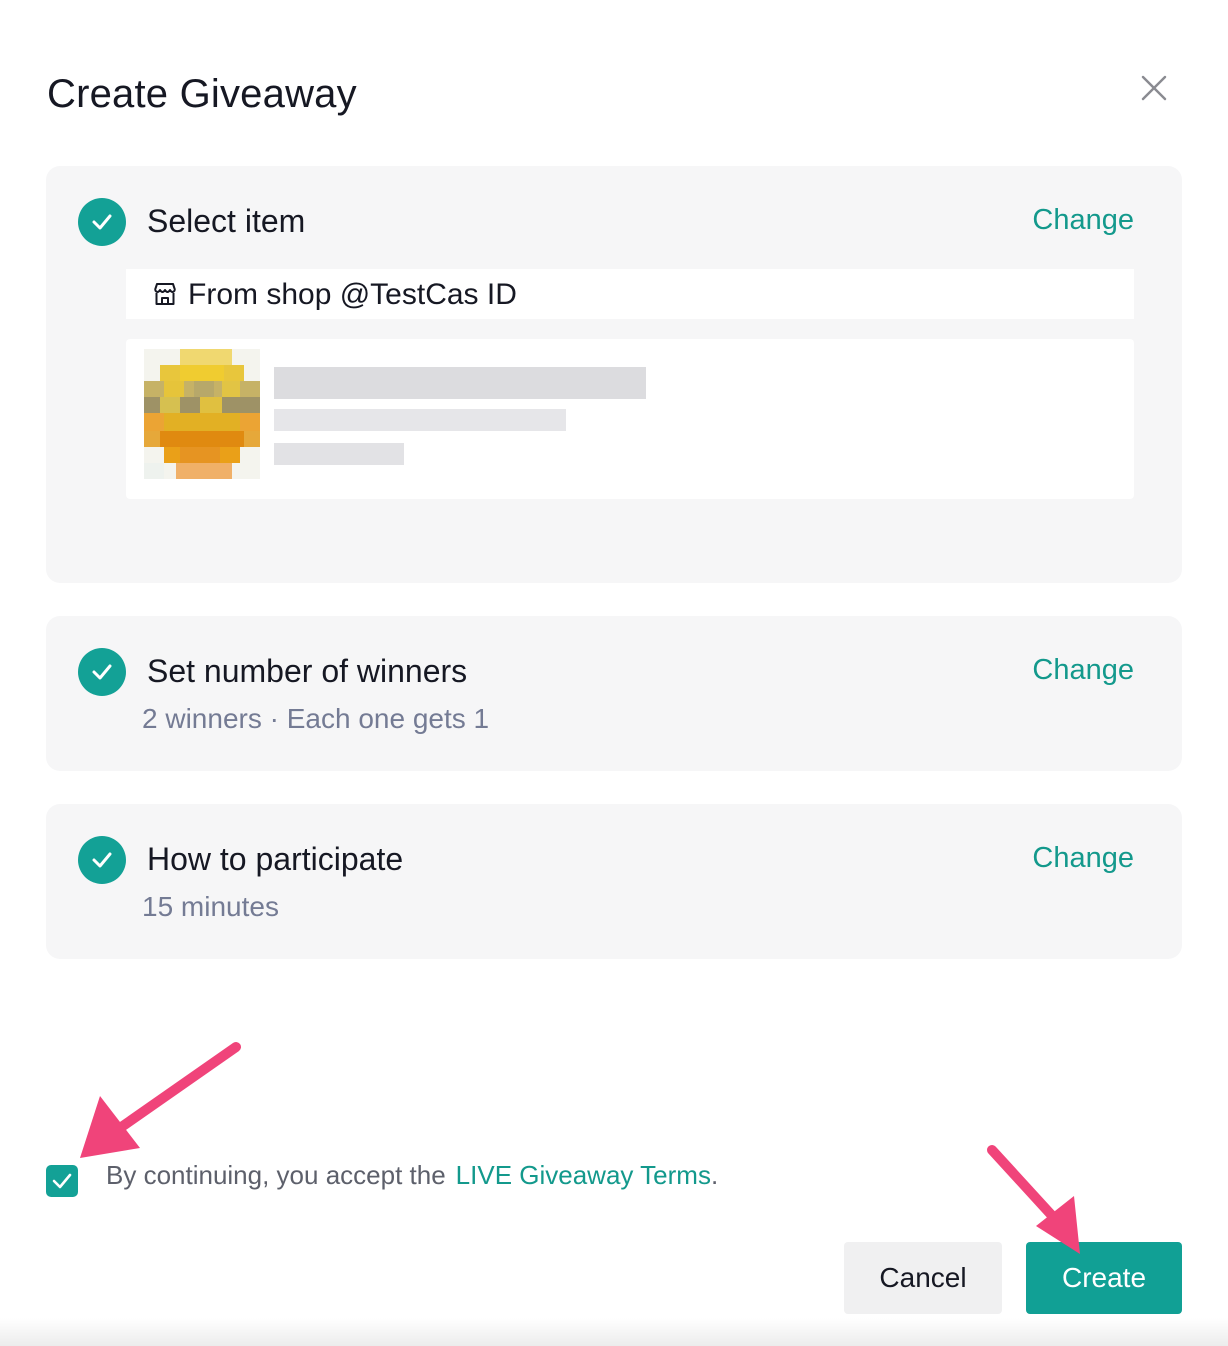 The width and height of the screenshot is (1228, 1346). I want to click on dialog-title: Create Giveaway, so click(202, 94).